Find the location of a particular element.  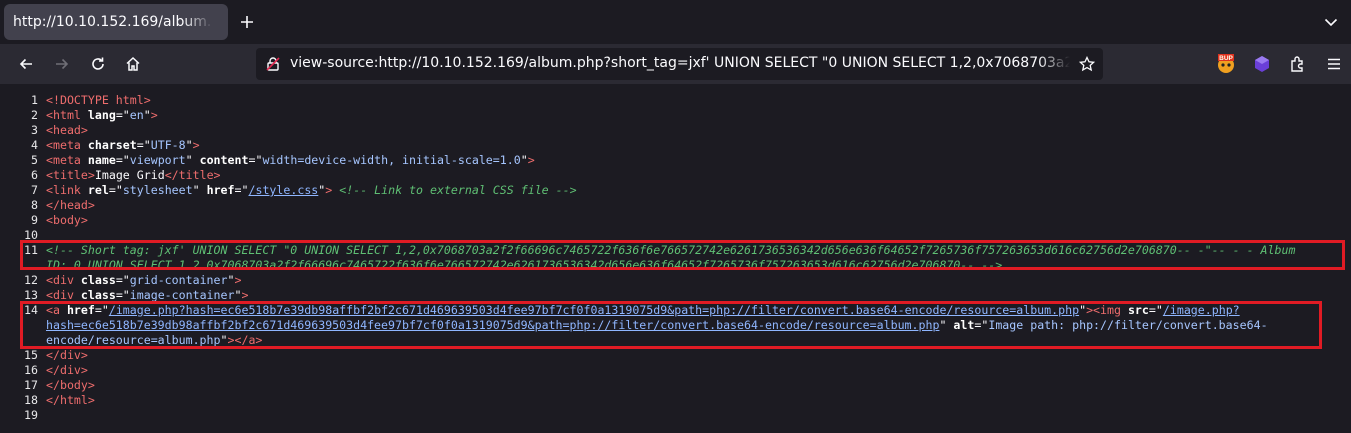

insecure-lock-icon is located at coordinates (273, 64).